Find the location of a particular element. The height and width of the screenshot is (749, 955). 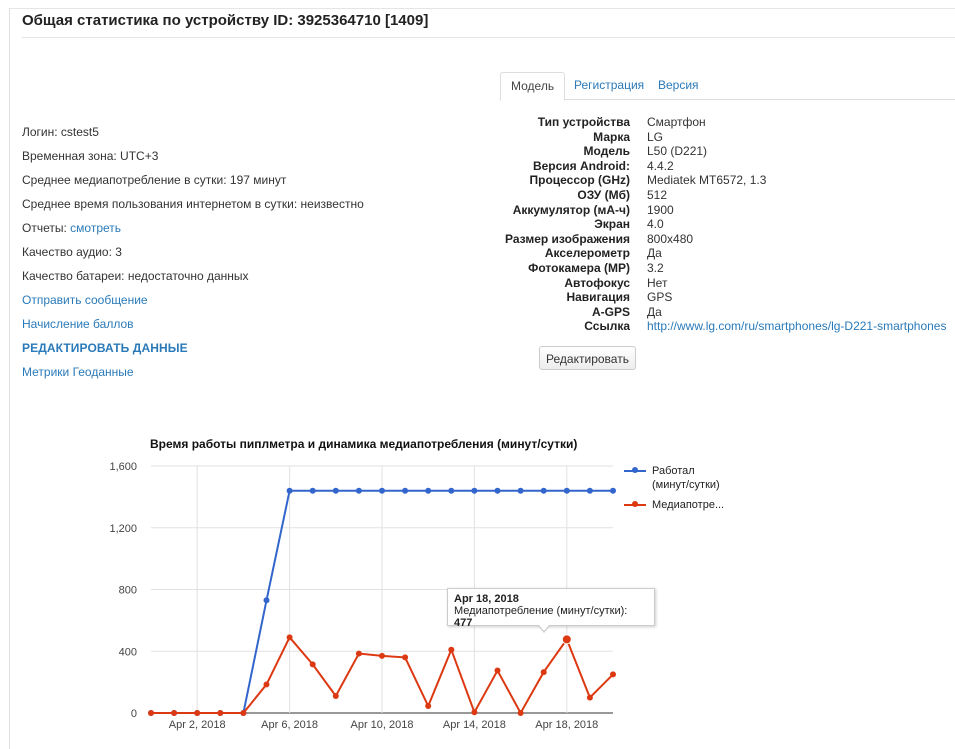

edit-button: Редактировать is located at coordinates (587, 358).